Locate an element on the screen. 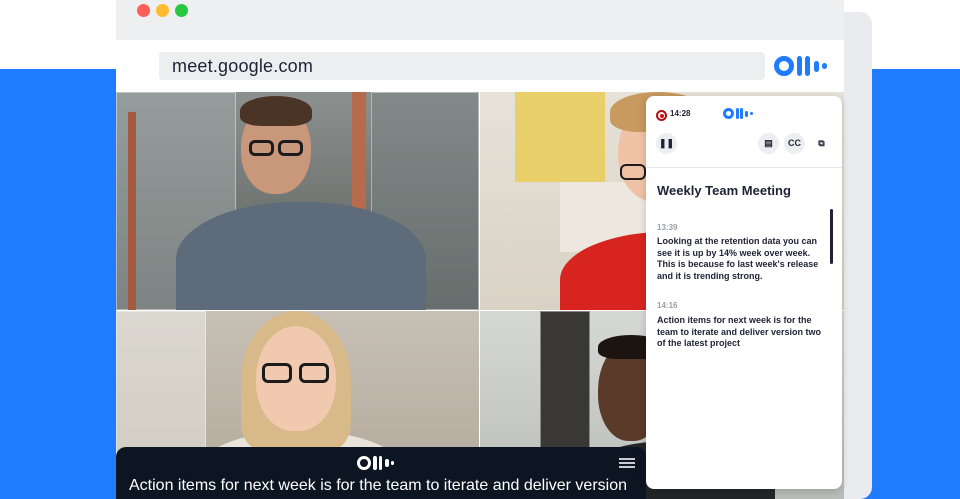  notes-icon: ▤ is located at coordinates (768, 143).